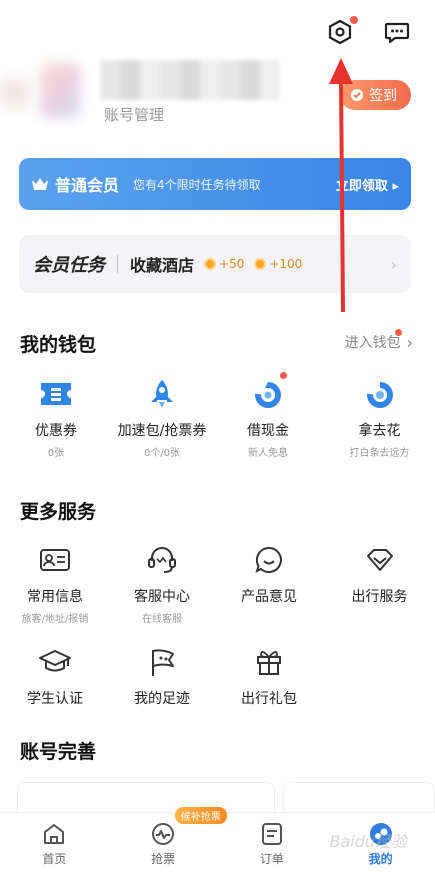  What do you see at coordinates (268, 559) in the screenshot?
I see `smile-chat-icon` at bounding box center [268, 559].